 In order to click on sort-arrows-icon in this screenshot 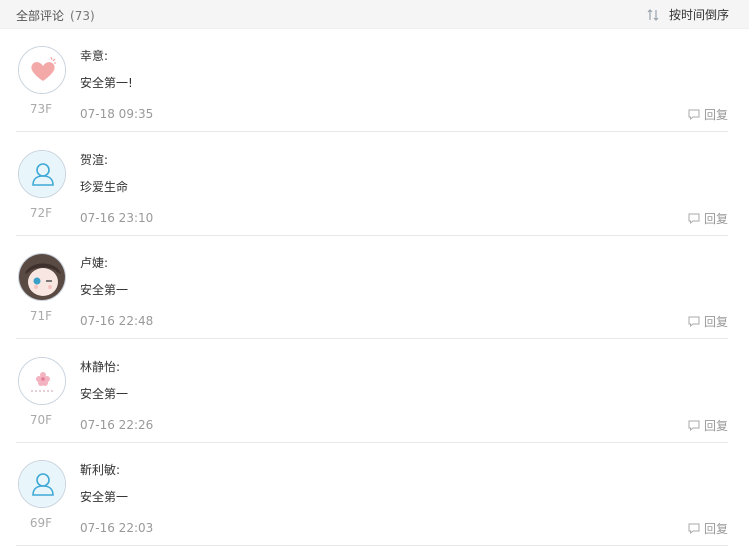, I will do `click(653, 14)`.